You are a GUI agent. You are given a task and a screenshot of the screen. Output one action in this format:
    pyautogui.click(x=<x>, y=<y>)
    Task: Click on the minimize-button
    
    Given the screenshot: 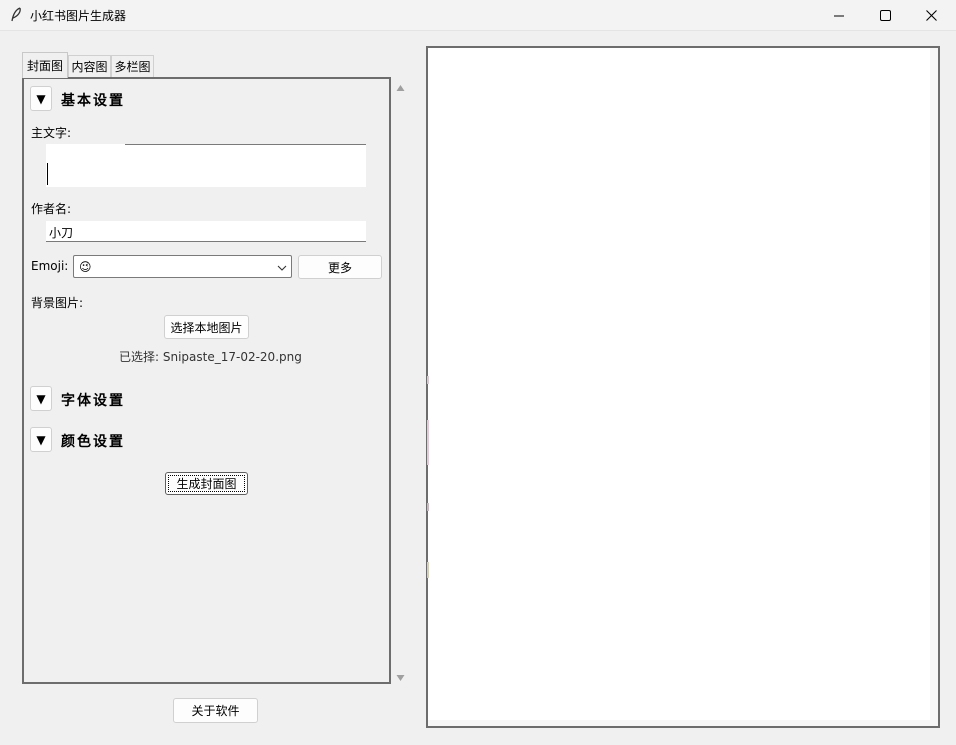 What is the action you would take?
    pyautogui.click(x=839, y=15)
    